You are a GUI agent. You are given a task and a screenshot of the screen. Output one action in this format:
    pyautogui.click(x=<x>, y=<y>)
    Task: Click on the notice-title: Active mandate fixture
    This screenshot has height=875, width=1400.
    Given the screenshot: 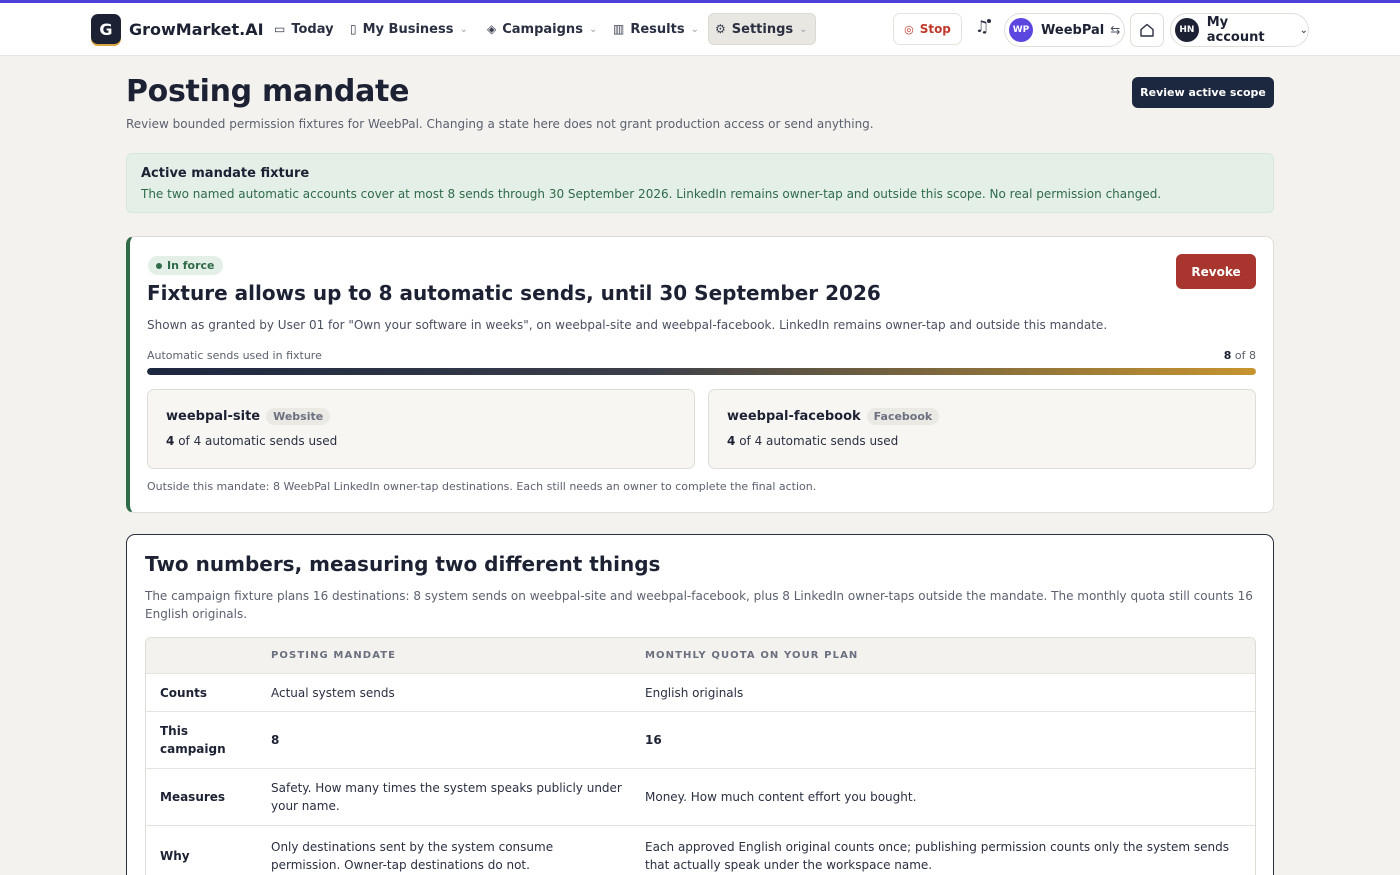 What is the action you would take?
    pyautogui.click(x=225, y=173)
    